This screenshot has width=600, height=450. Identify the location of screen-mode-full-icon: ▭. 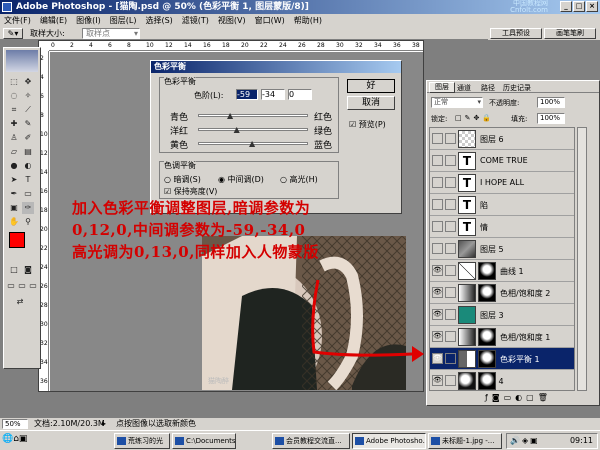
(33, 286).